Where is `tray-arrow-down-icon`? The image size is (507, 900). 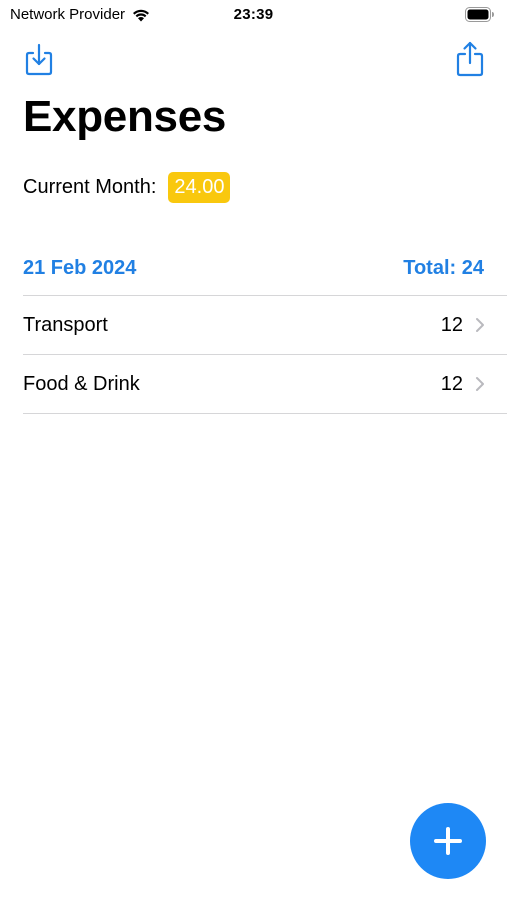 tray-arrow-down-icon is located at coordinates (39, 59).